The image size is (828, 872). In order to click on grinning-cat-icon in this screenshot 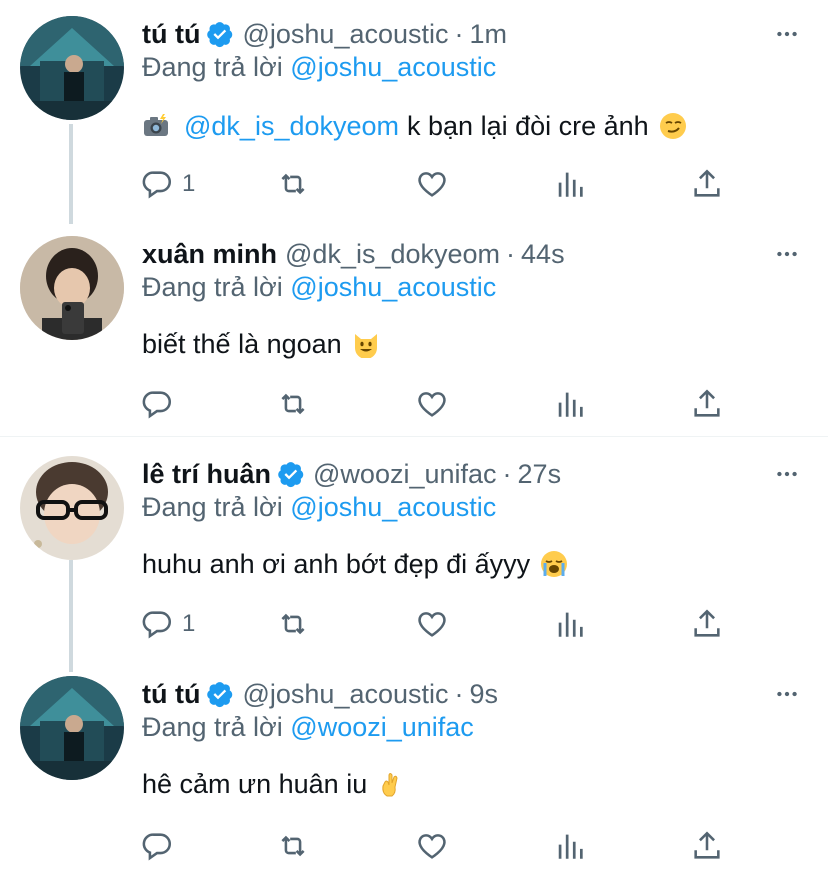, I will do `click(365, 346)`.